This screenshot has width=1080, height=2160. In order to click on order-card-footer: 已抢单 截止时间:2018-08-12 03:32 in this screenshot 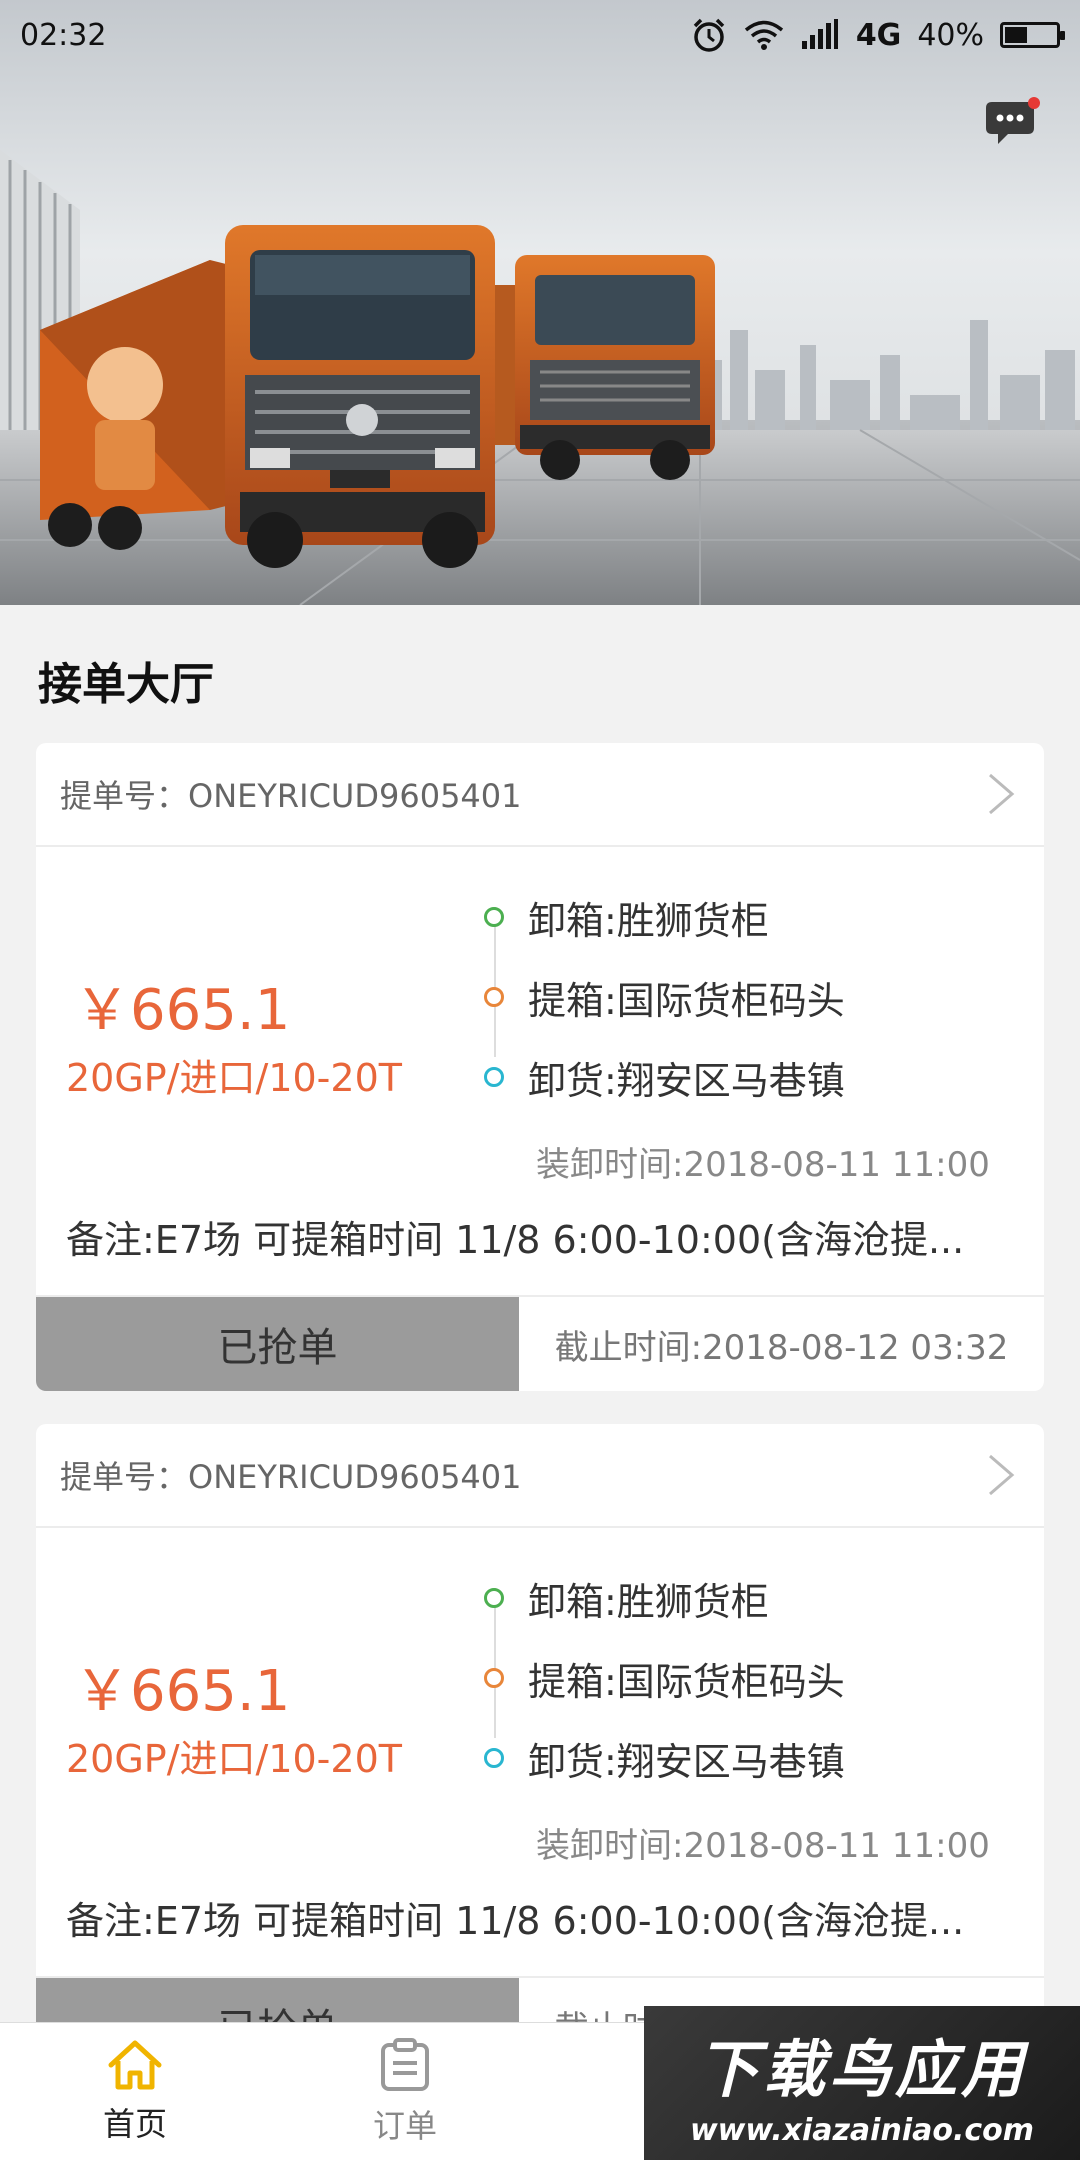, I will do `click(540, 1343)`.